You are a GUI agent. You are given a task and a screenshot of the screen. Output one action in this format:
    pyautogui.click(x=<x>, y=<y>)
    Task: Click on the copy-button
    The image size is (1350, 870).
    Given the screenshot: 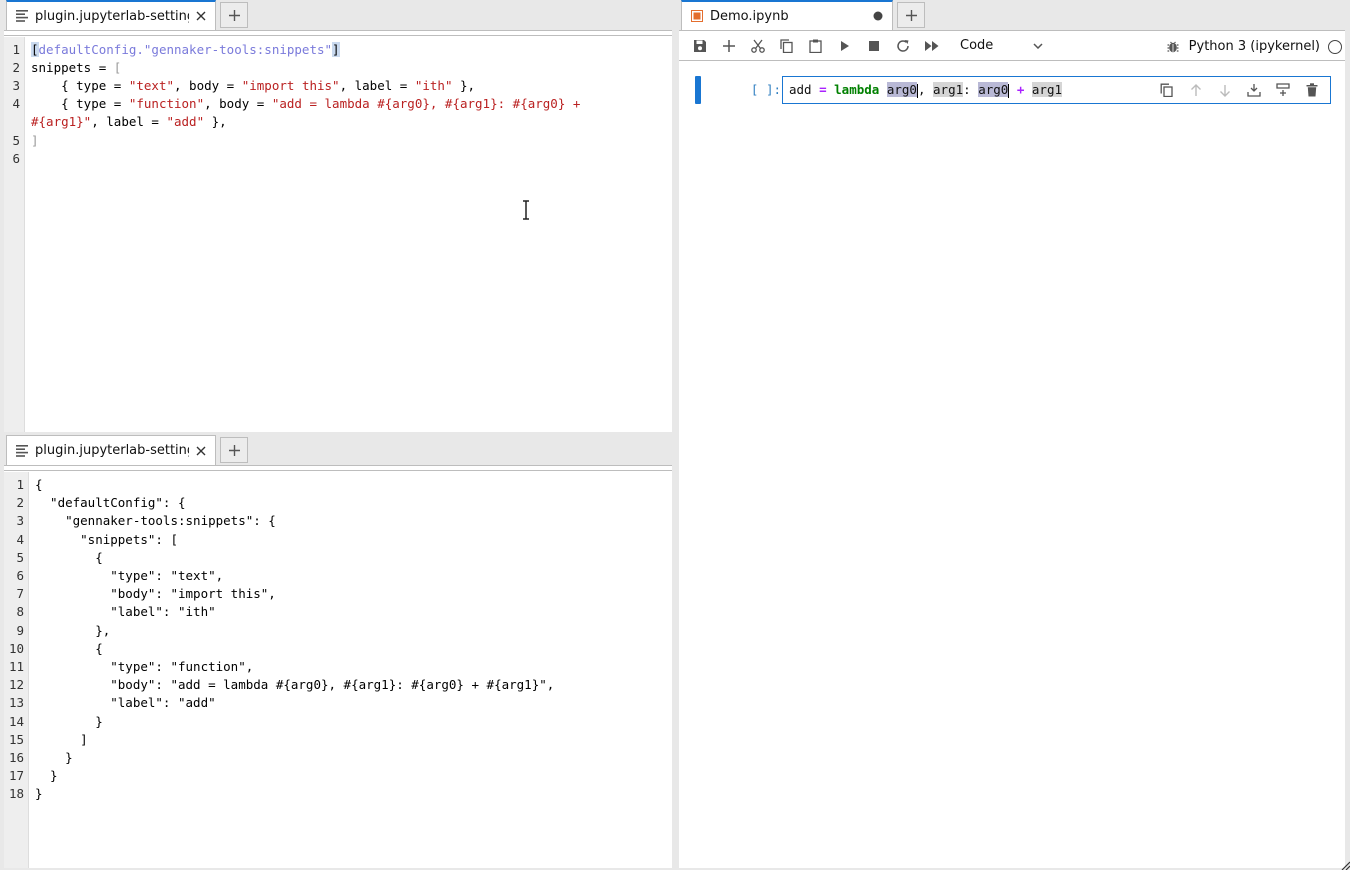 What is the action you would take?
    pyautogui.click(x=786, y=46)
    